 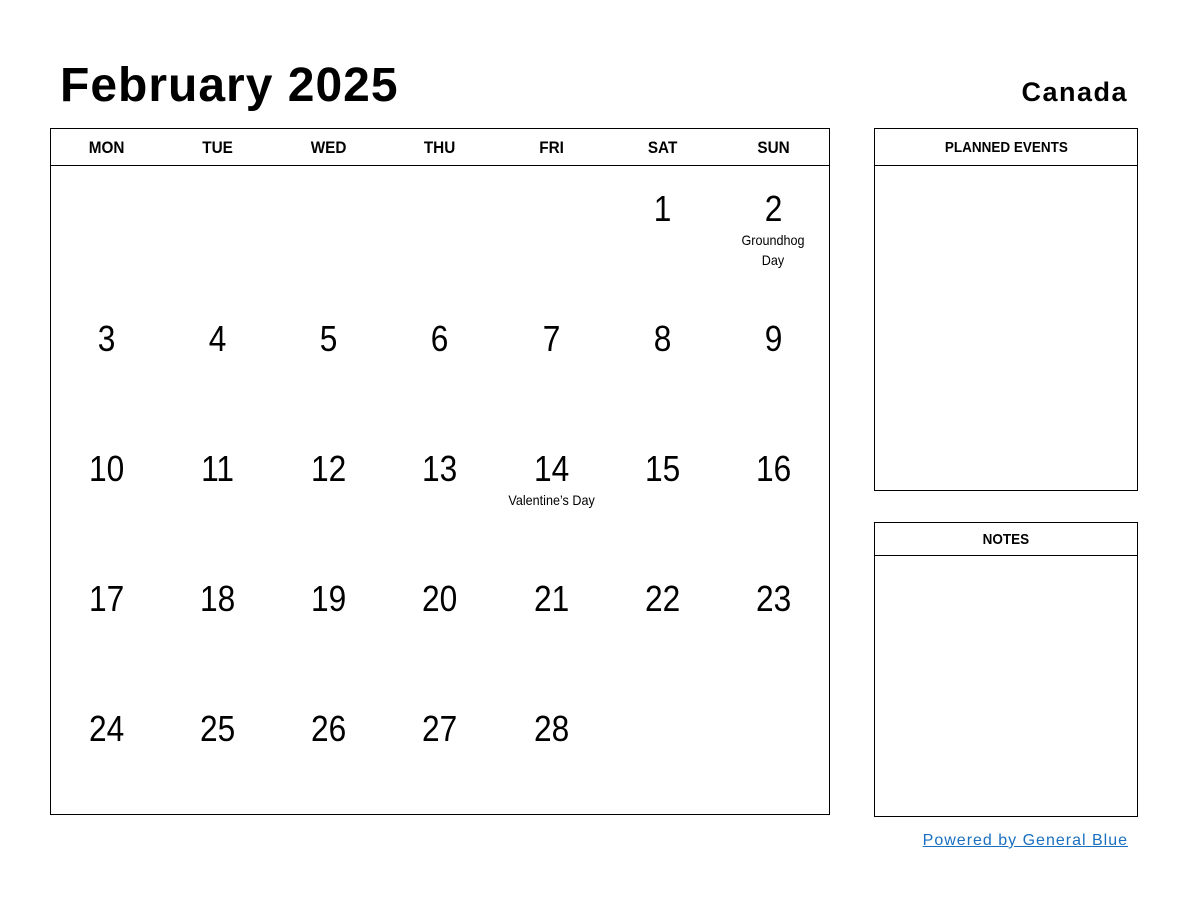 I want to click on day-cell: 21, so click(x=551, y=644).